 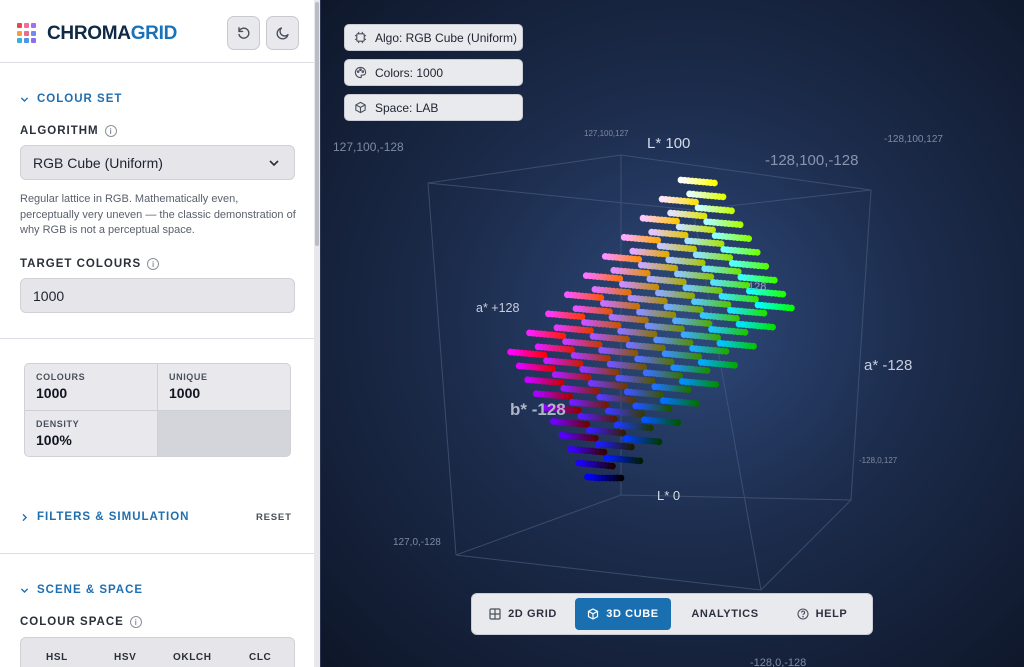 I want to click on color-points, so click(x=651, y=329).